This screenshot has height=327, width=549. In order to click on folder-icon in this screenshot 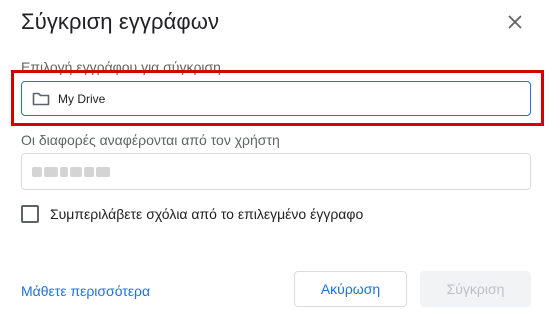, I will do `click(41, 99)`.